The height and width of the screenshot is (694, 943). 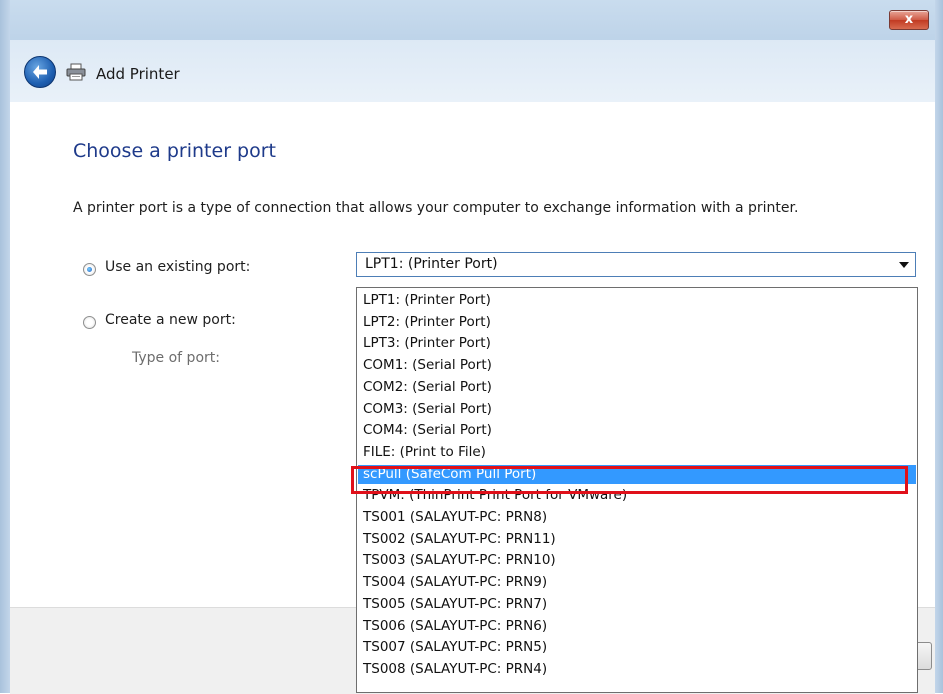 What do you see at coordinates (472, 20) in the screenshot?
I see `title-bar: x` at bounding box center [472, 20].